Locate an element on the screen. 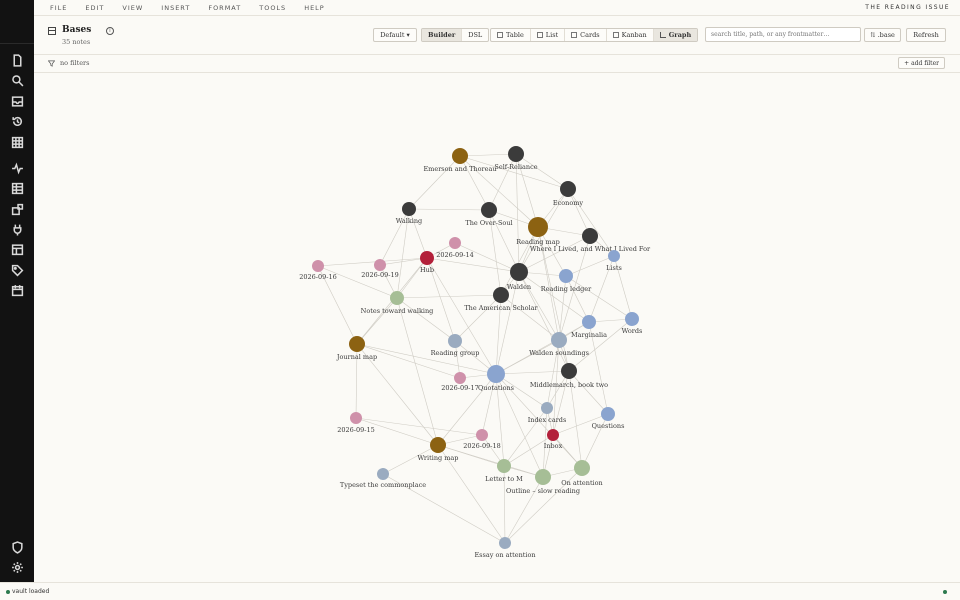 The width and height of the screenshot is (960, 600). tab-table: Table is located at coordinates (511, 35).